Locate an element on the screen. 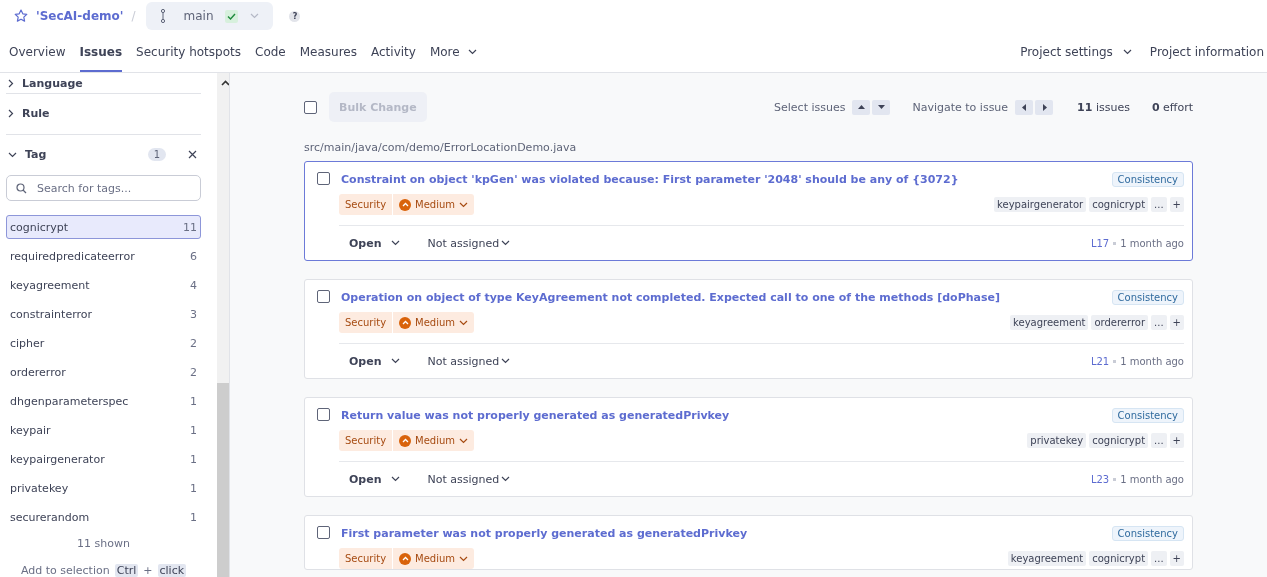 The image size is (1267, 577). issue-title: Operation on object of type KeyAgreement not completed. Expected call to one of the methods [doPhase] is located at coordinates (721, 298).